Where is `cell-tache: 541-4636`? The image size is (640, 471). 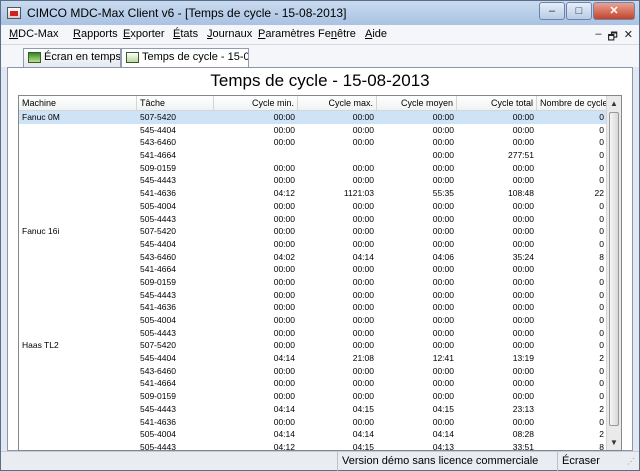
cell-tache: 541-4636 is located at coordinates (158, 193).